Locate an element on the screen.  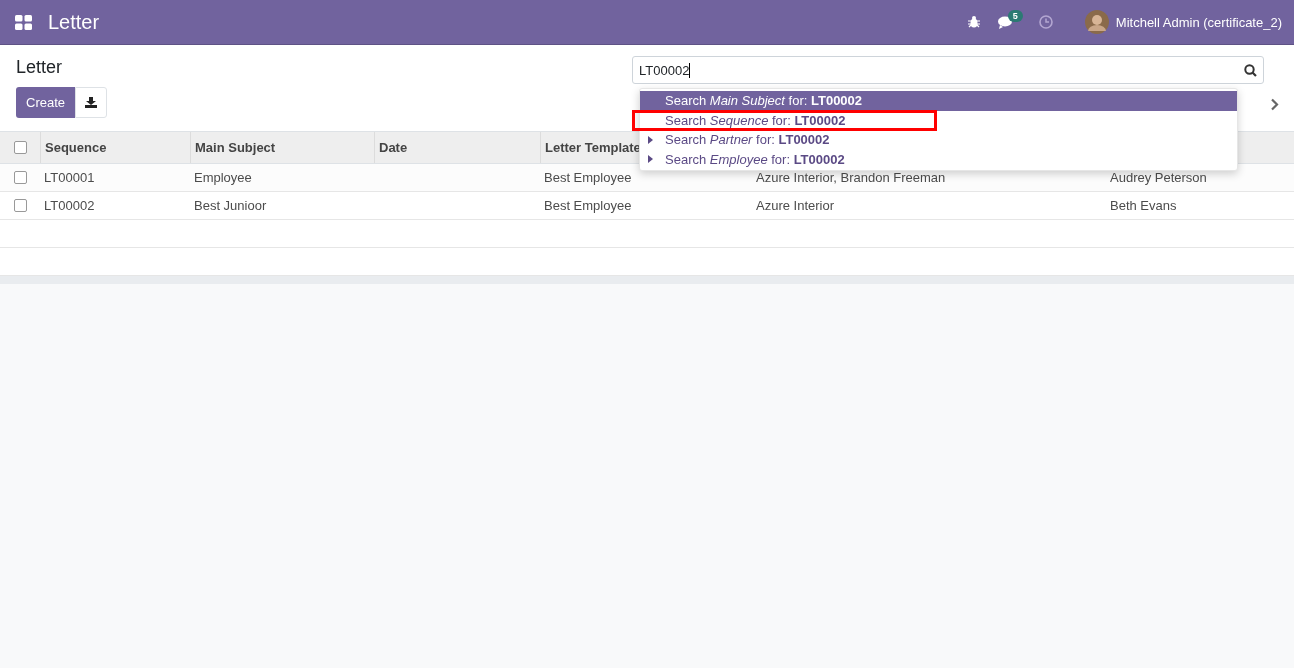
apps-menu-icon is located at coordinates (23, 22).